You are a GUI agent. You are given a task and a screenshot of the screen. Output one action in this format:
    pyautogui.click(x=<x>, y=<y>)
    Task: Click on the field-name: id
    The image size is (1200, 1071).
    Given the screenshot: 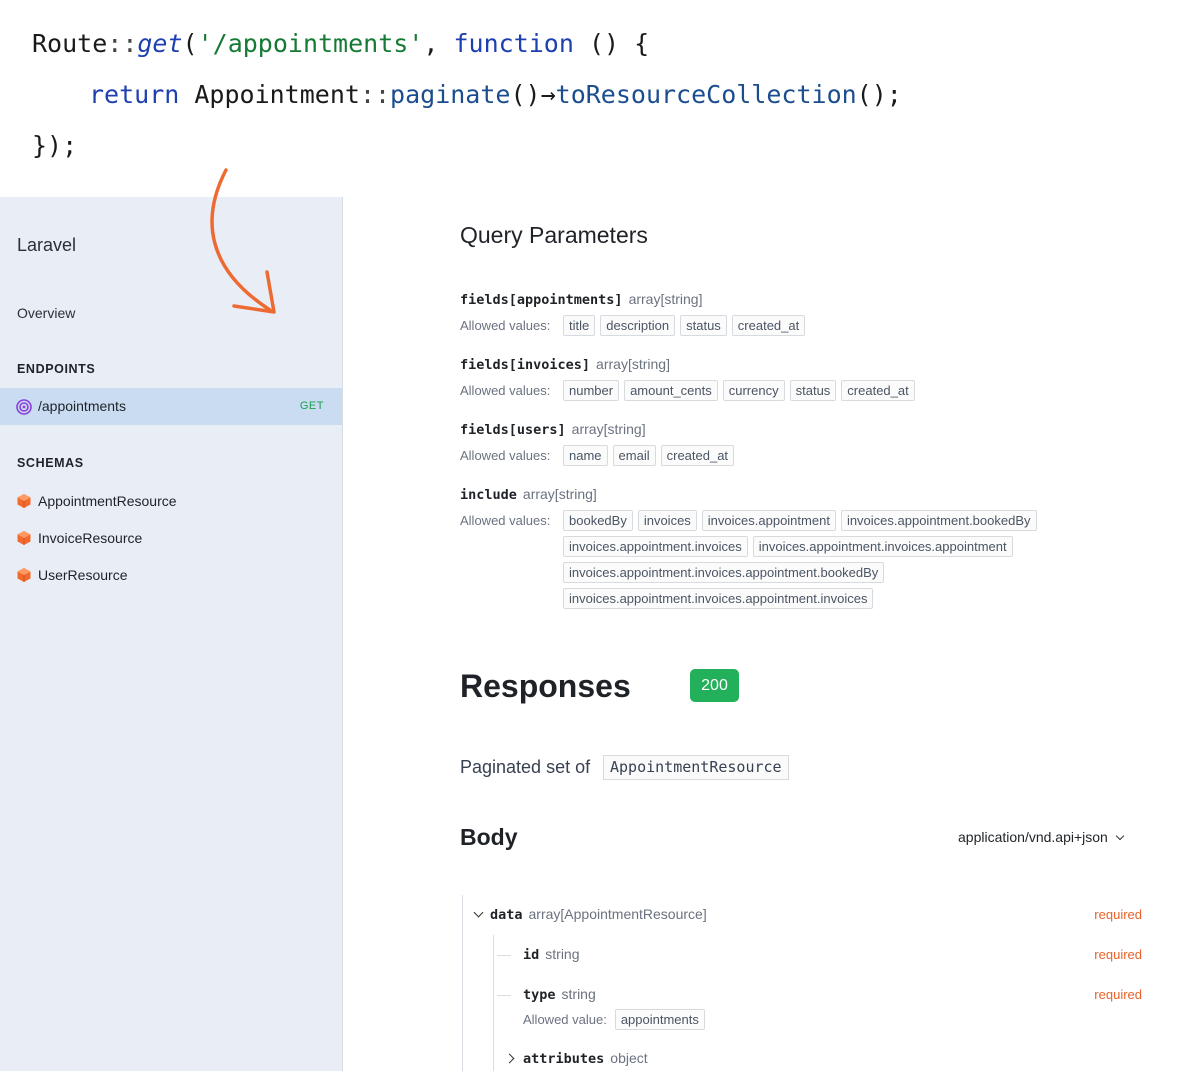 What is the action you would take?
    pyautogui.click(x=531, y=955)
    